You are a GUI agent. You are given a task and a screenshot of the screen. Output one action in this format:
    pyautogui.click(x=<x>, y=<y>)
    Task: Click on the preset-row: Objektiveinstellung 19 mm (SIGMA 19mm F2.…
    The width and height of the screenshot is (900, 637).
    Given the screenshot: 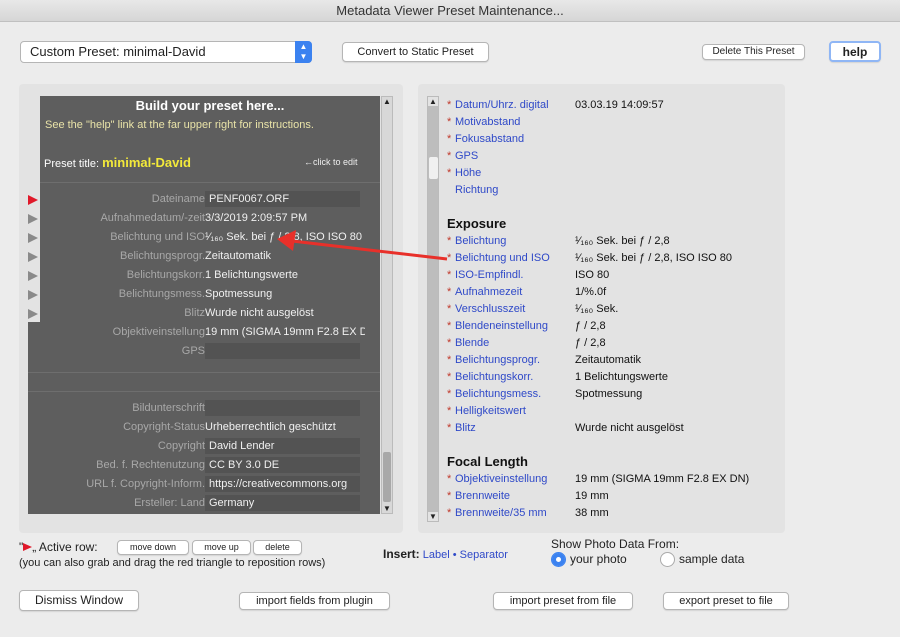 What is the action you would take?
    pyautogui.click(x=204, y=332)
    